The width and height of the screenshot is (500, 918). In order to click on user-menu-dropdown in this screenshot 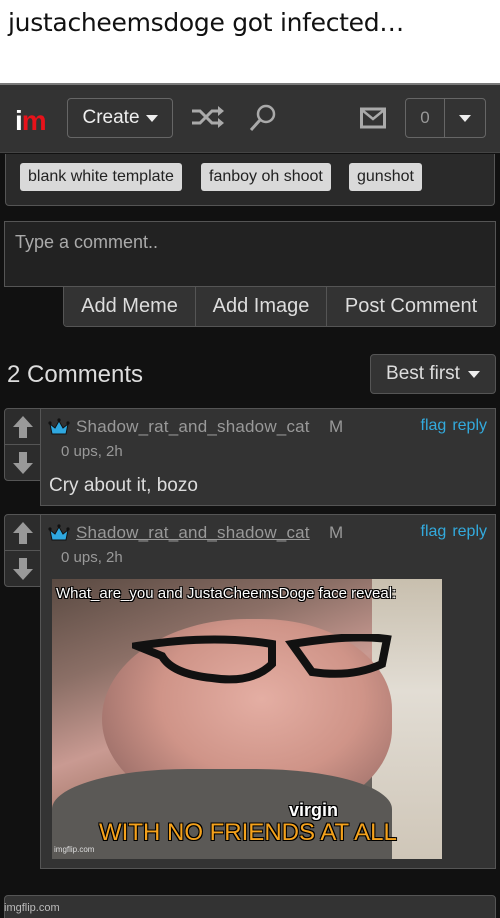, I will do `click(465, 118)`.